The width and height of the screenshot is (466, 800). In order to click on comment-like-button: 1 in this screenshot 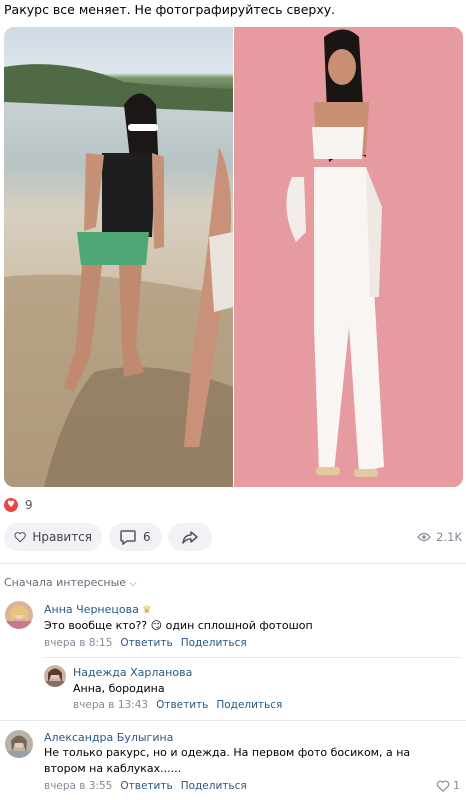, I will do `click(448, 785)`.